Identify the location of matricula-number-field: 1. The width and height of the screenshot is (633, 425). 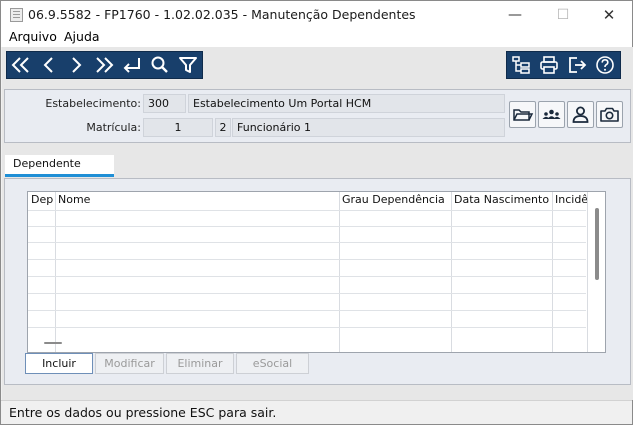
(178, 127).